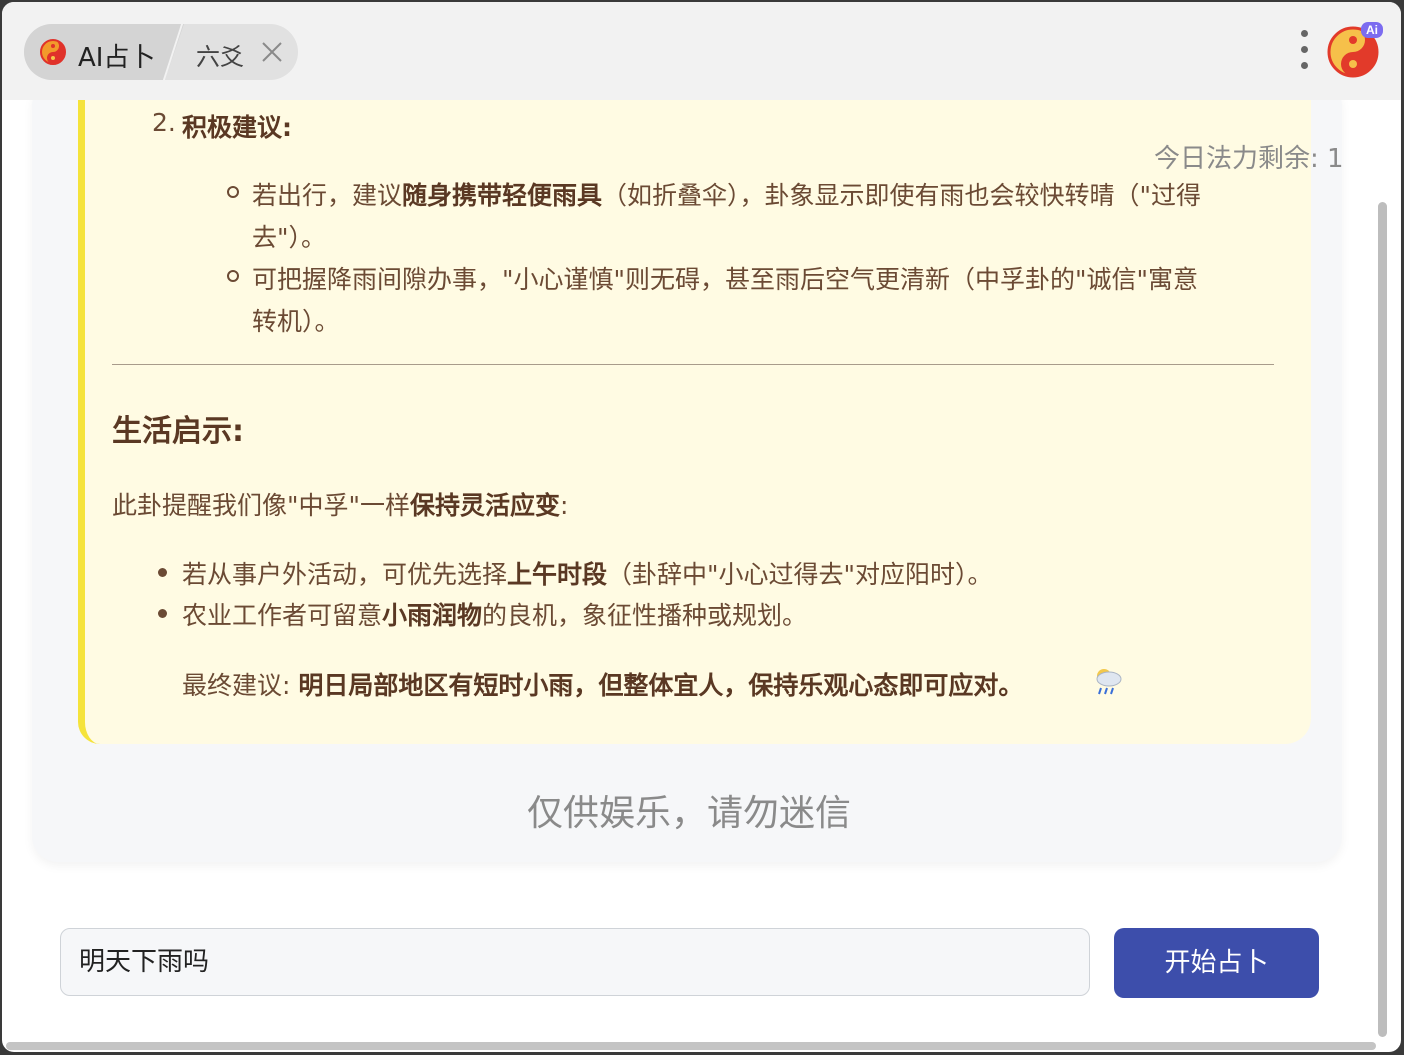 This screenshot has height=1055, width=1404. Describe the element at coordinates (575, 962) in the screenshot. I see `question-input: 明天下雨吗` at that location.